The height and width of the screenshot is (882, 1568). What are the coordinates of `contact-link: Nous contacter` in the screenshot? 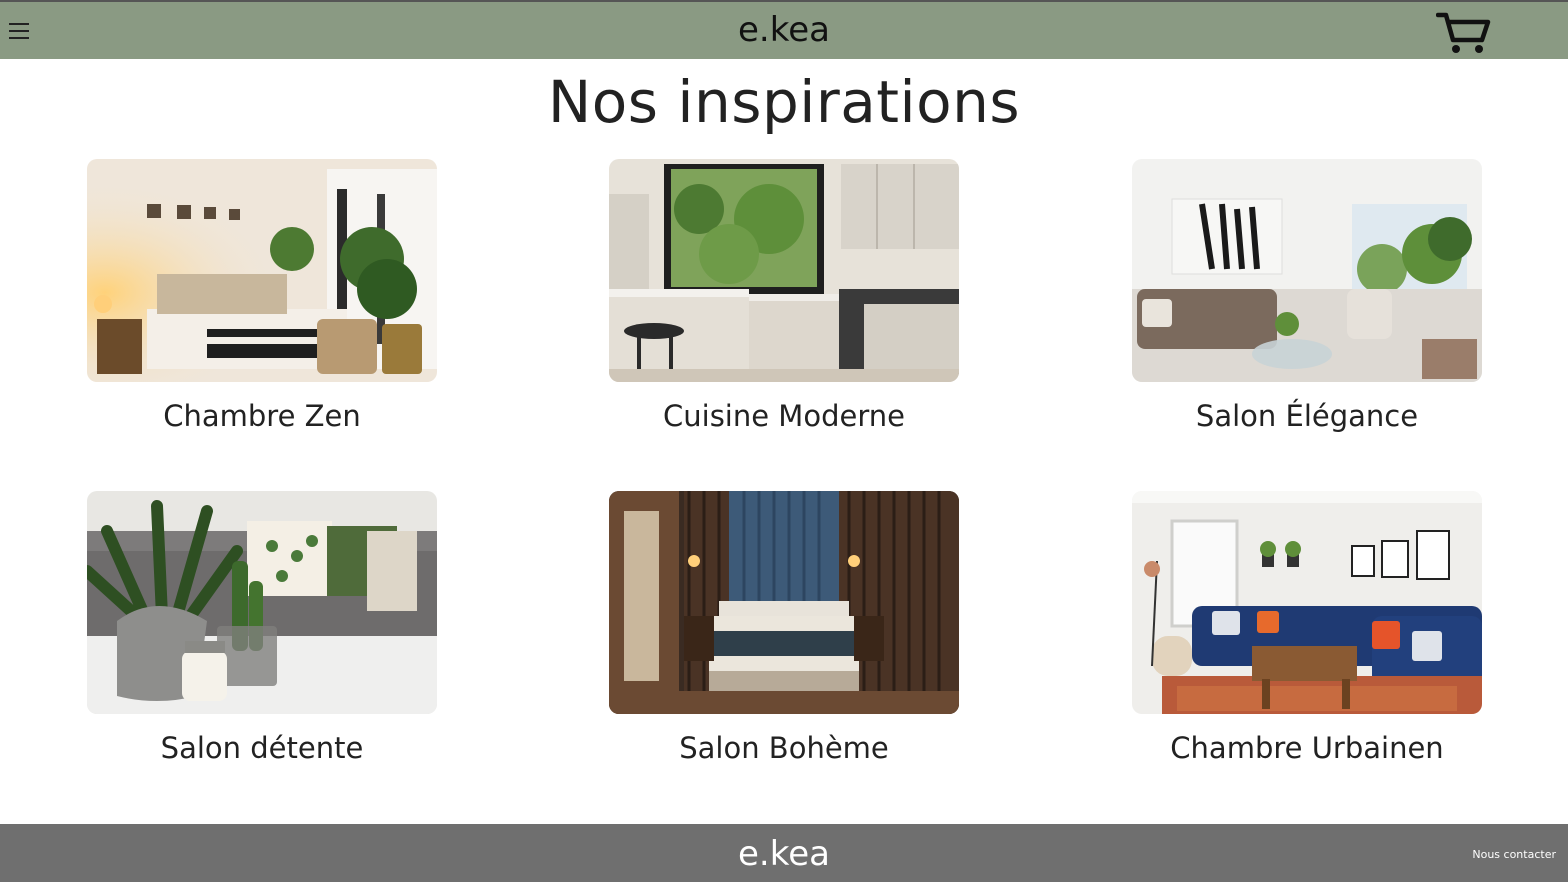 It's located at (1514, 854).